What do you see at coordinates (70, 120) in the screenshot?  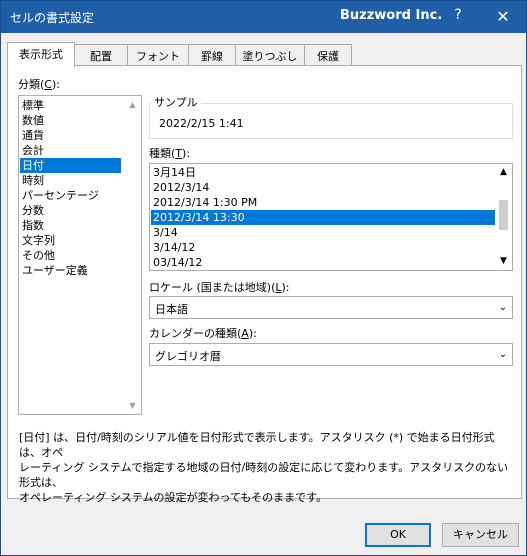 I see `list-item: 数値` at bounding box center [70, 120].